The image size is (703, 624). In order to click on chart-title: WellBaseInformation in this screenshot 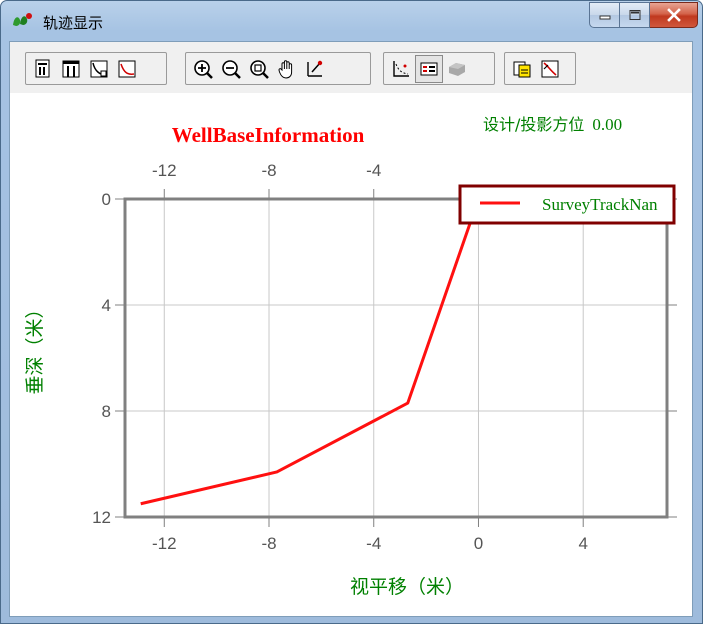, I will do `click(268, 135)`.